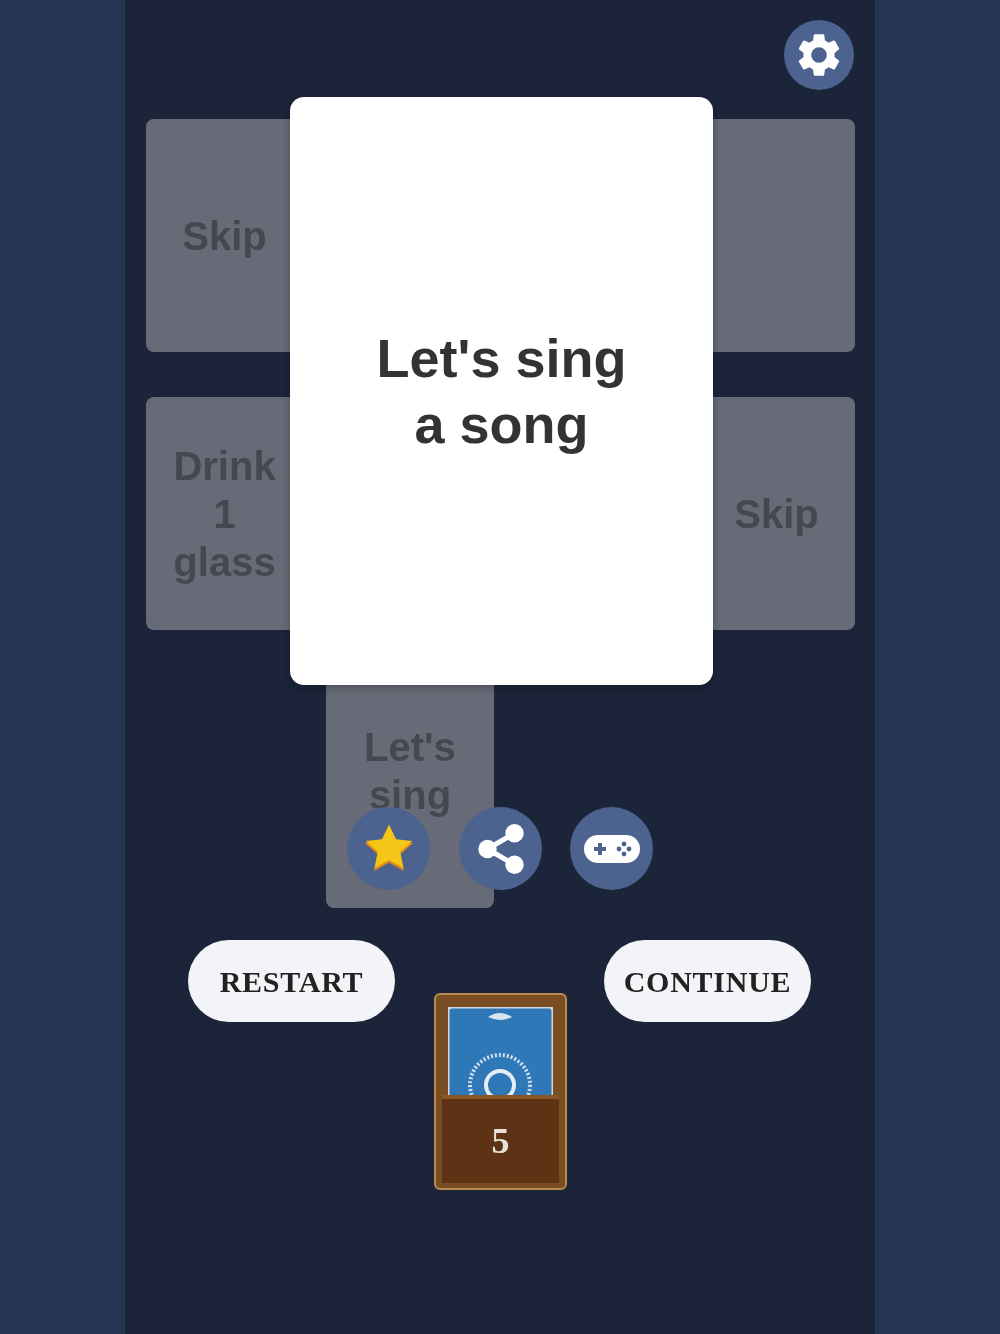 The width and height of the screenshot is (1000, 1334). Describe the element at coordinates (501, 391) in the screenshot. I see `card-text: Let's sing a song` at that location.